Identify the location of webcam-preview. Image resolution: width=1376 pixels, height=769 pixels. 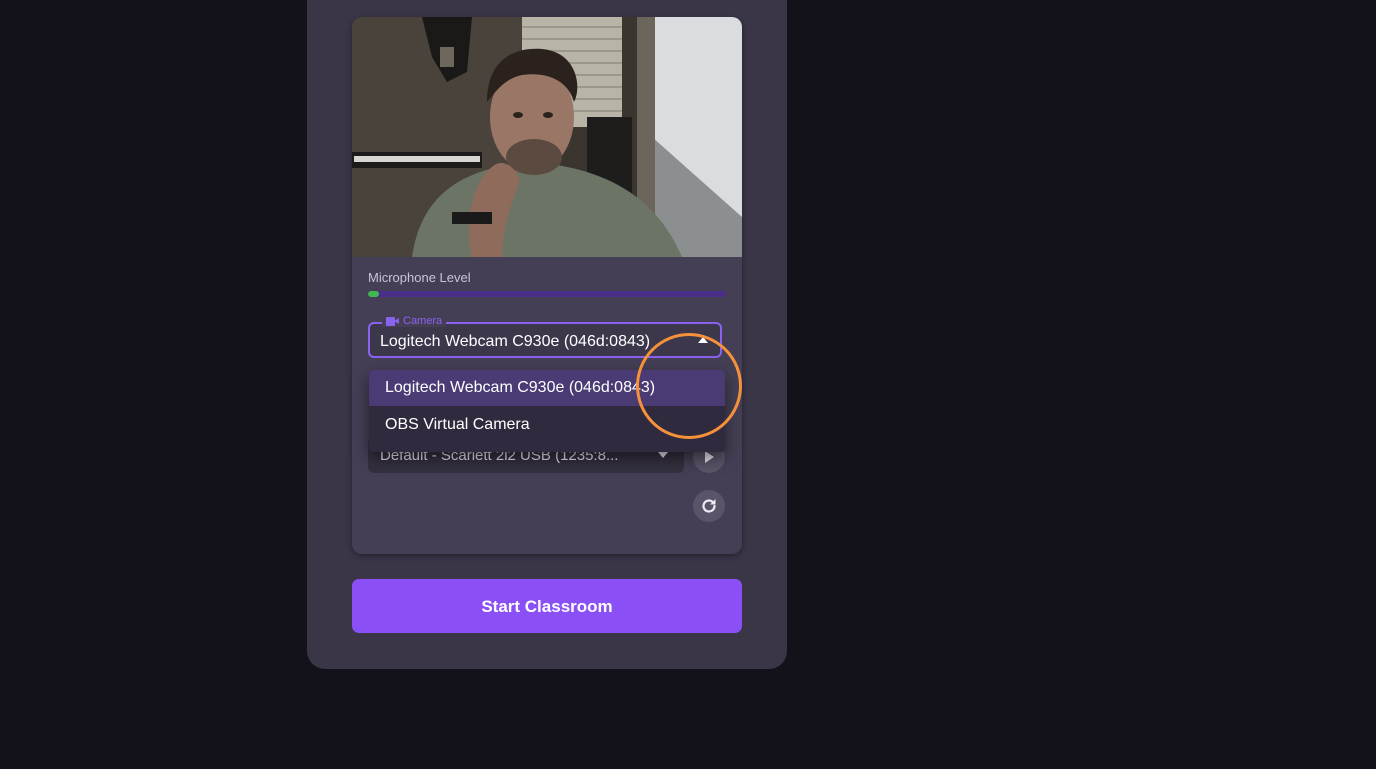
(547, 137).